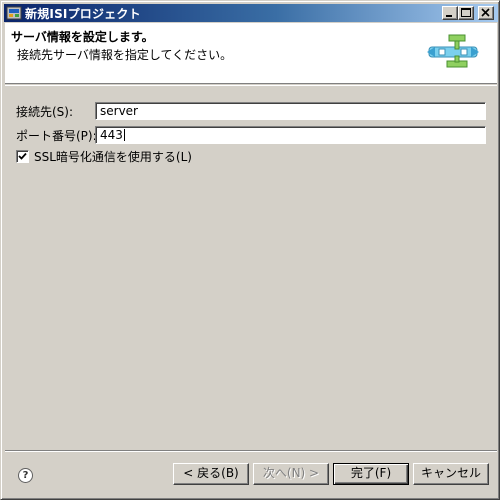  I want to click on help-icon: ?, so click(25, 475).